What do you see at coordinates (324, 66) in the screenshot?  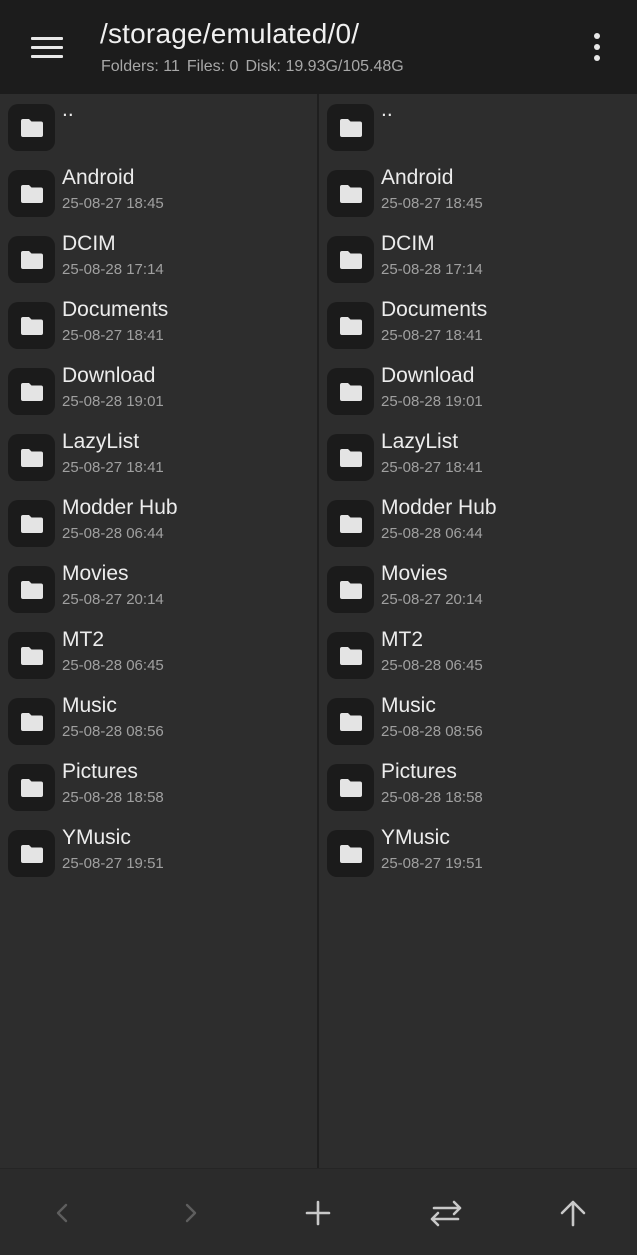 I see `disk-usage: Disk: 19.93G/105.48G` at bounding box center [324, 66].